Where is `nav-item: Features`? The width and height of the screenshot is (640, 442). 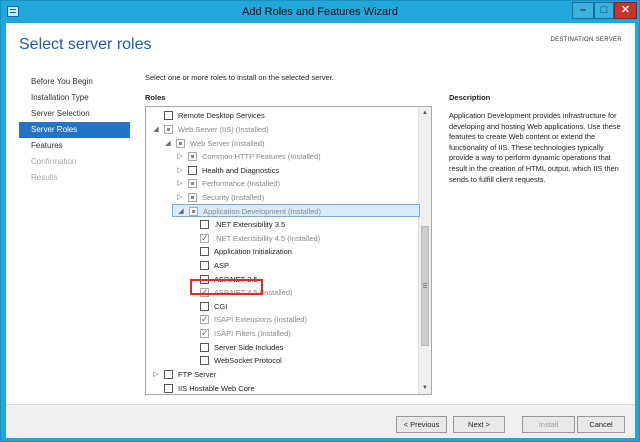
nav-item: Features is located at coordinates (74, 146).